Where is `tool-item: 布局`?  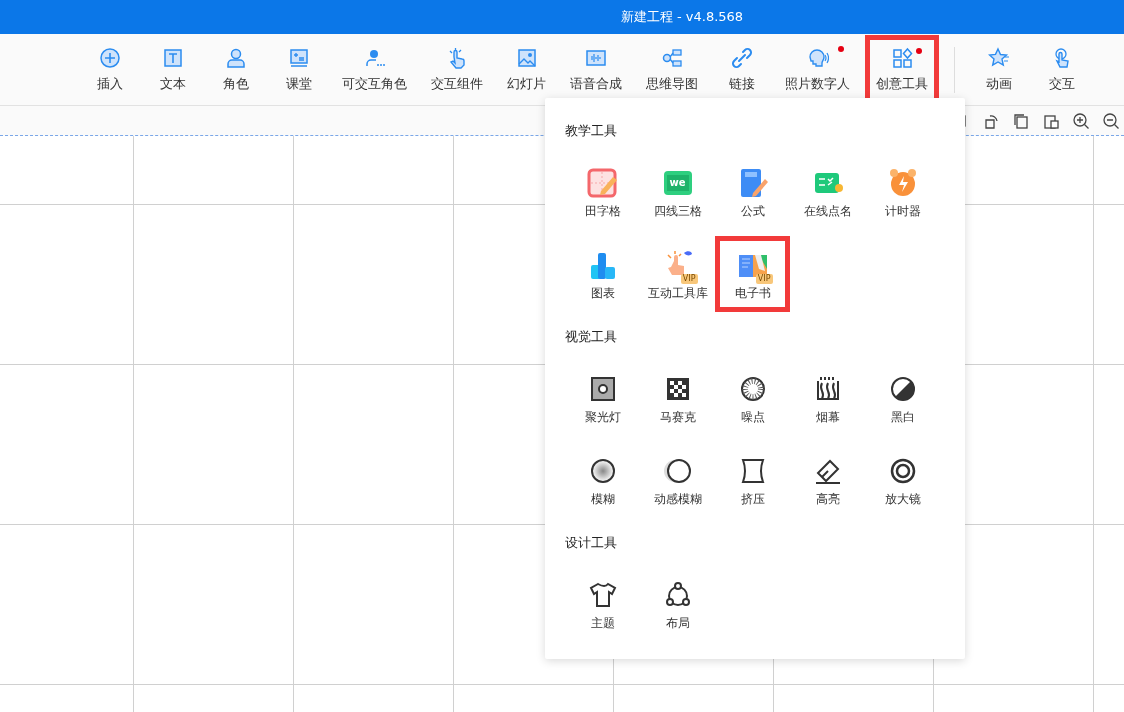 tool-item: 布局 is located at coordinates (677, 604).